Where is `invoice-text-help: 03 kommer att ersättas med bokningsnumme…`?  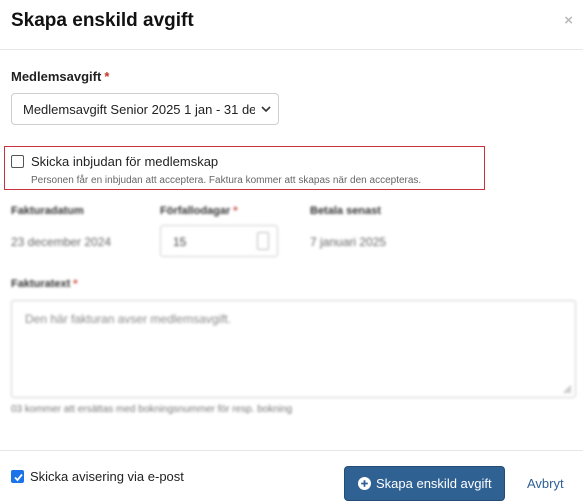
invoice-text-help: 03 kommer att ersättas med bokningsnumme… is located at coordinates (152, 409).